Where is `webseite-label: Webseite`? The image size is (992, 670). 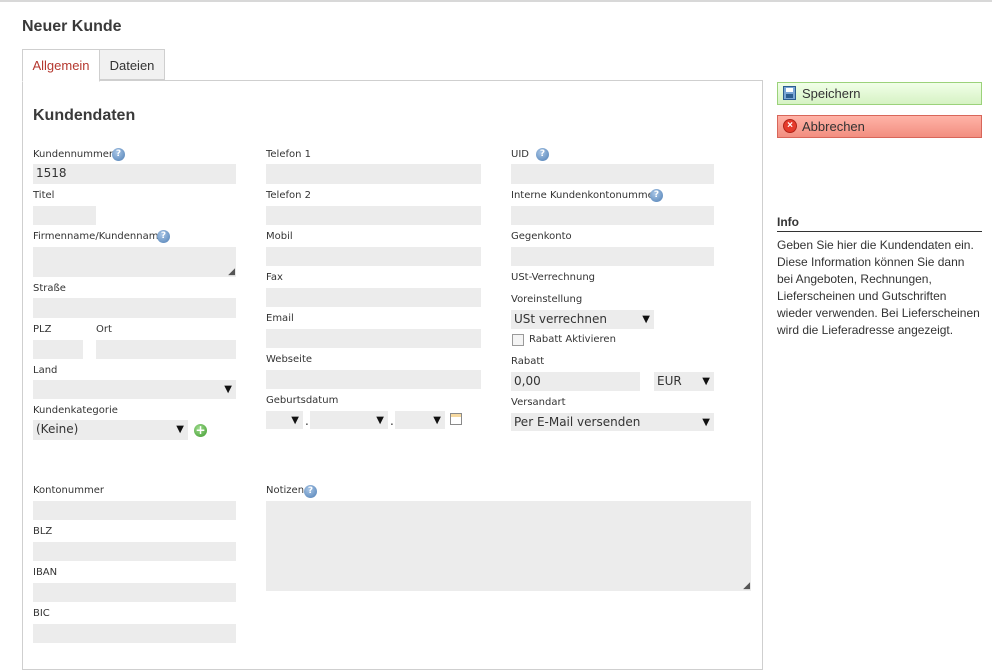 webseite-label: Webseite is located at coordinates (289, 359).